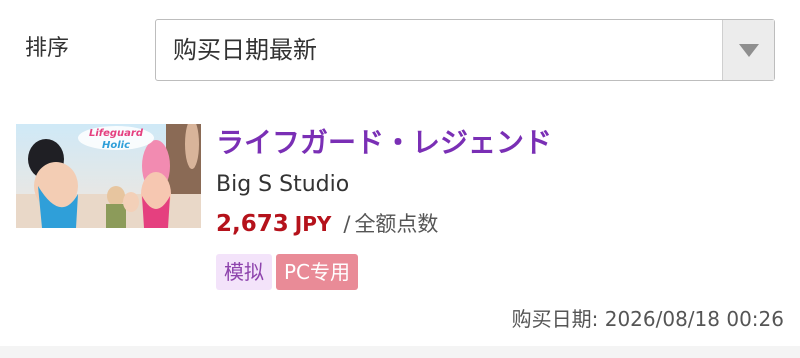 Image resolution: width=800 pixels, height=358 pixels. Describe the element at coordinates (252, 224) in the screenshot. I see `price-value: 2,673` at that location.